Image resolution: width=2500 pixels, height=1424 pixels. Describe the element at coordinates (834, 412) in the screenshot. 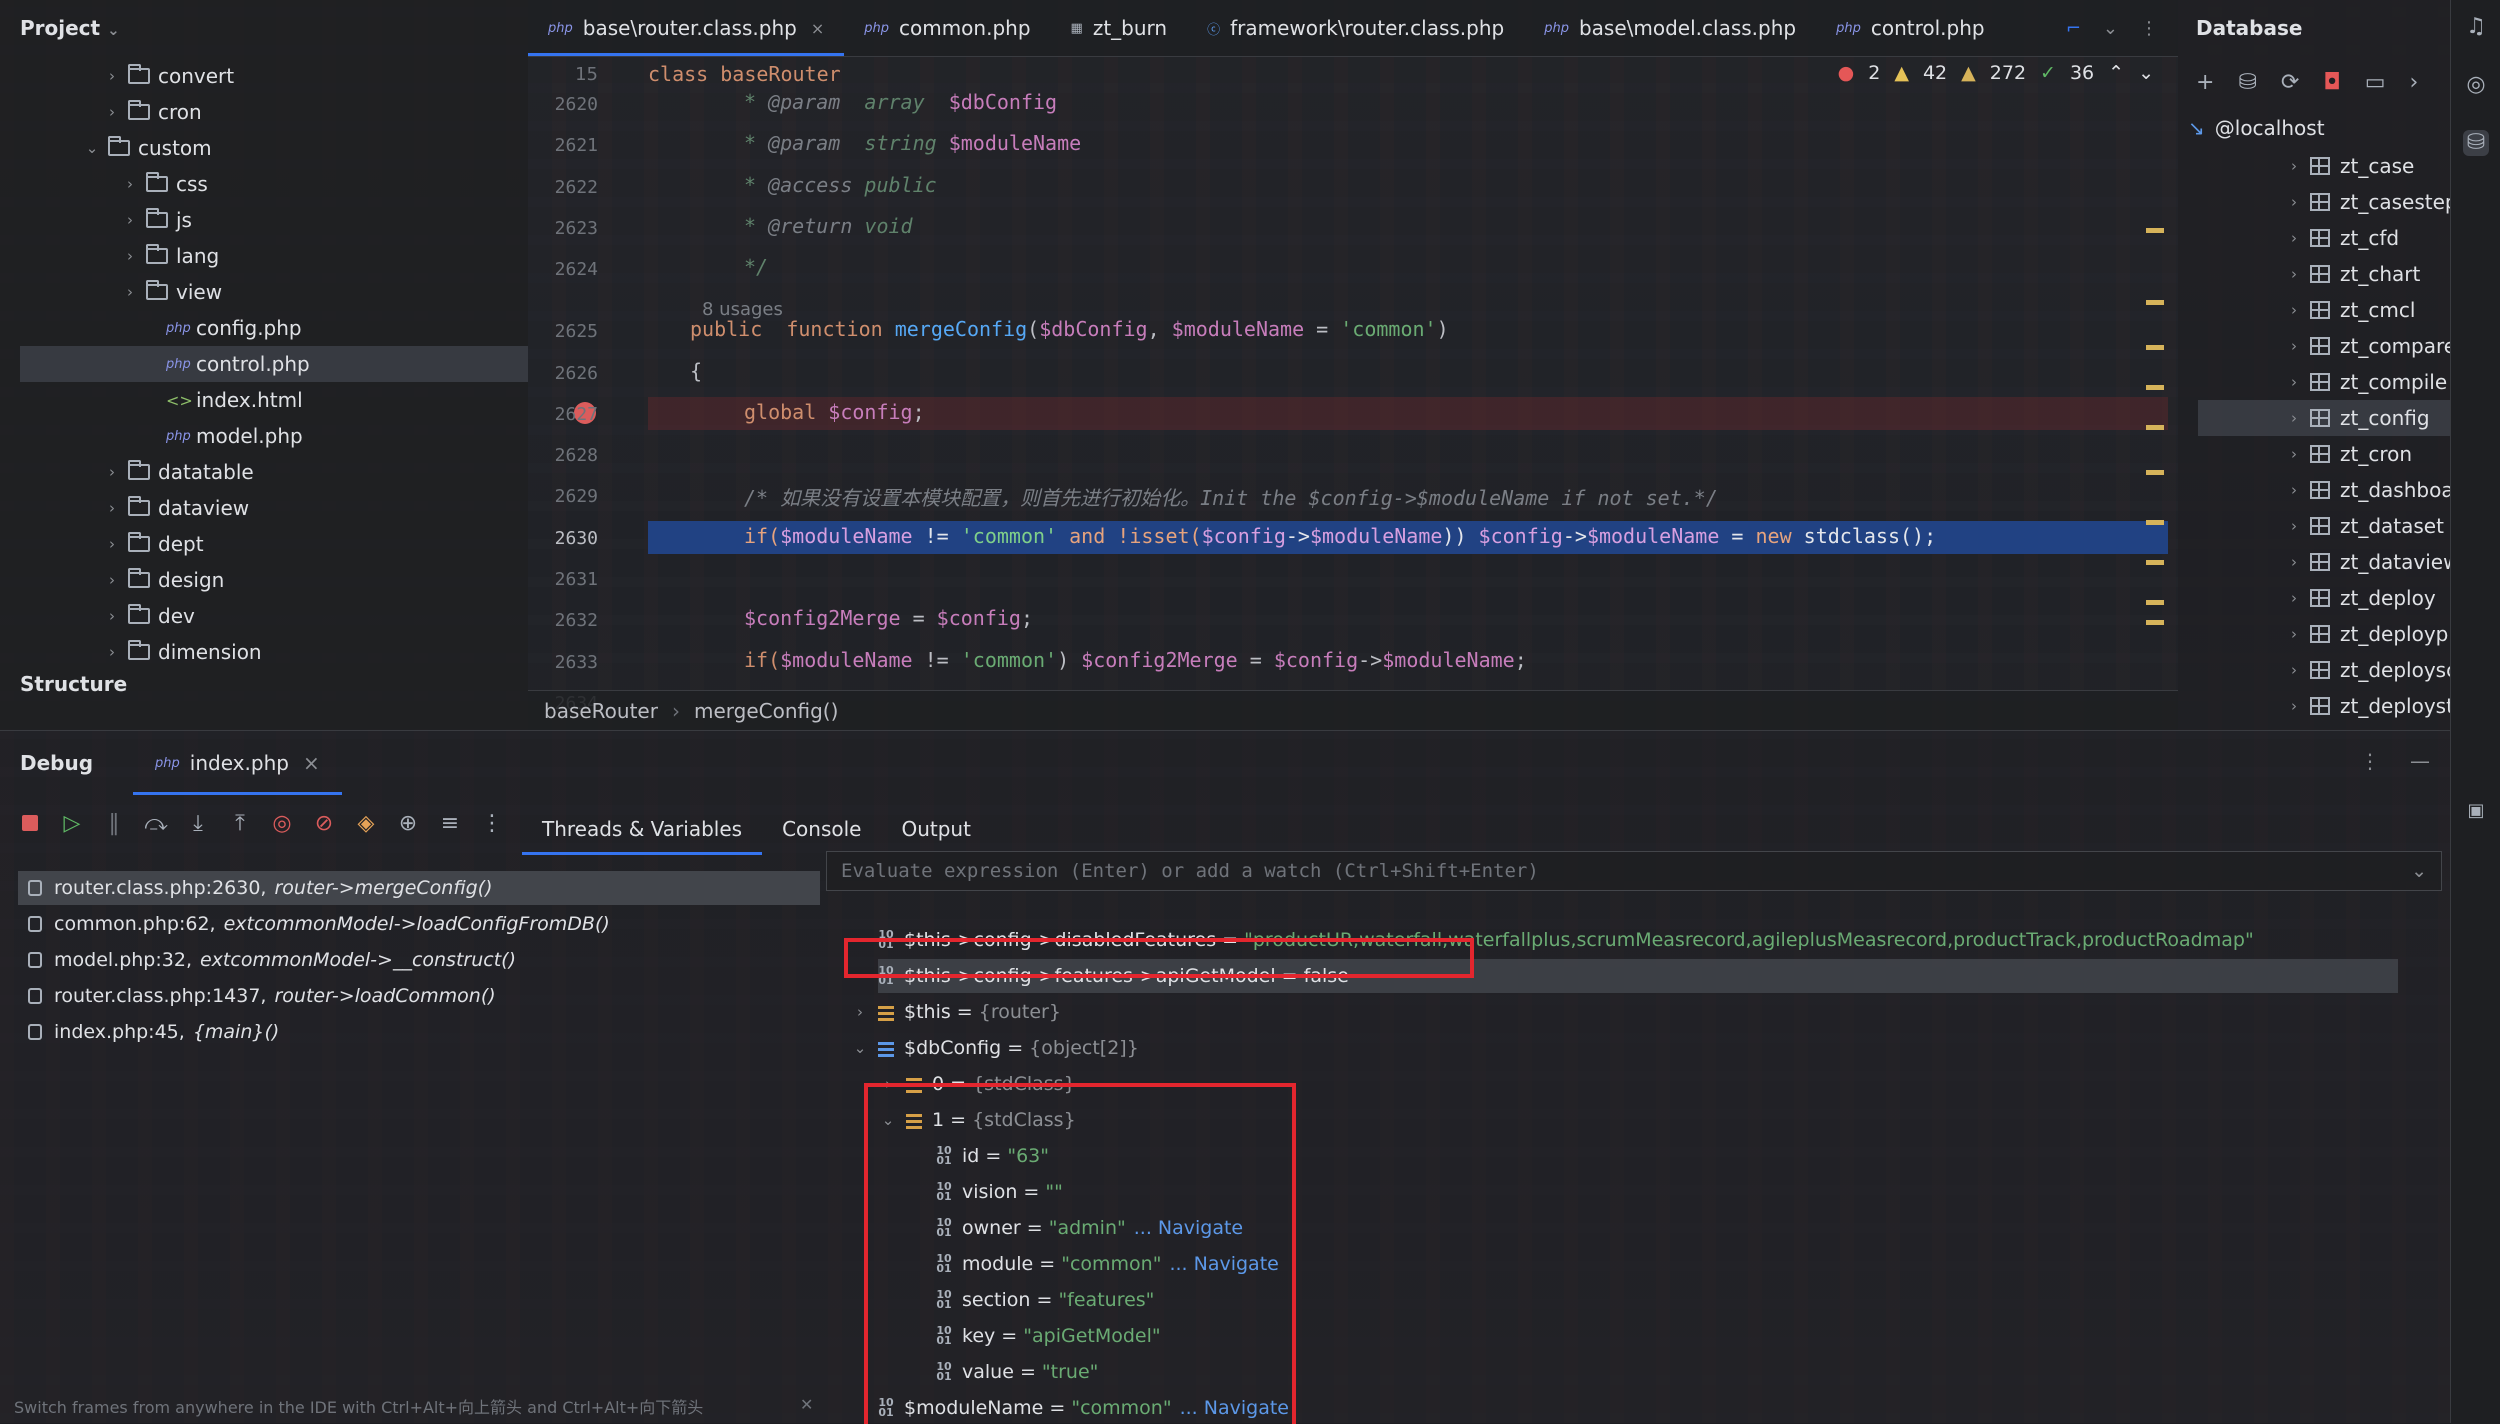

I see `code-line-2627: global $config;` at that location.